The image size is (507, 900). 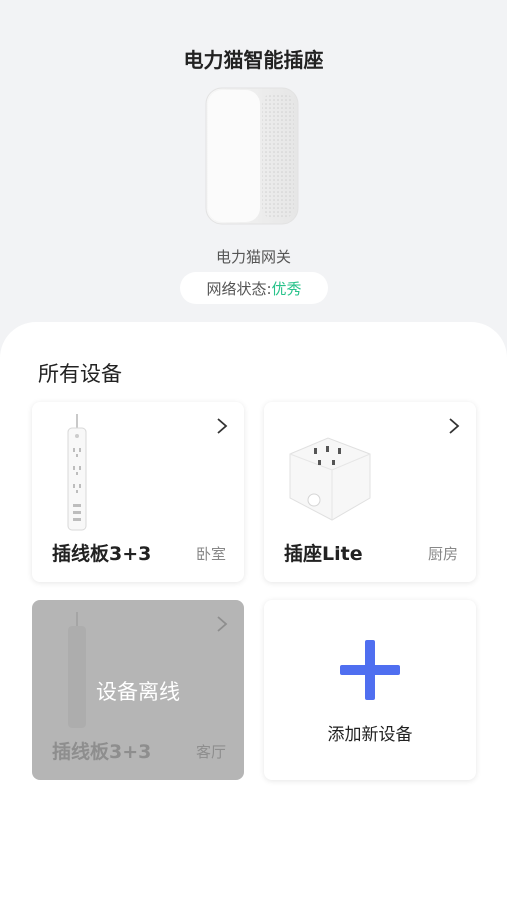 I want to click on network-status-label: 网络状态:, so click(x=239, y=288).